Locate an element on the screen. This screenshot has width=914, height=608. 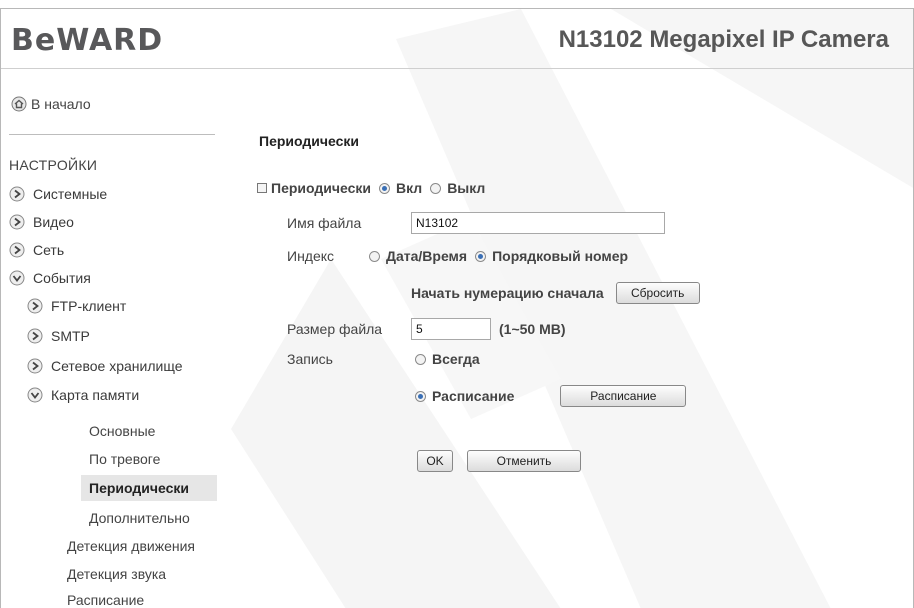
periodic-on-radio is located at coordinates (384, 188).